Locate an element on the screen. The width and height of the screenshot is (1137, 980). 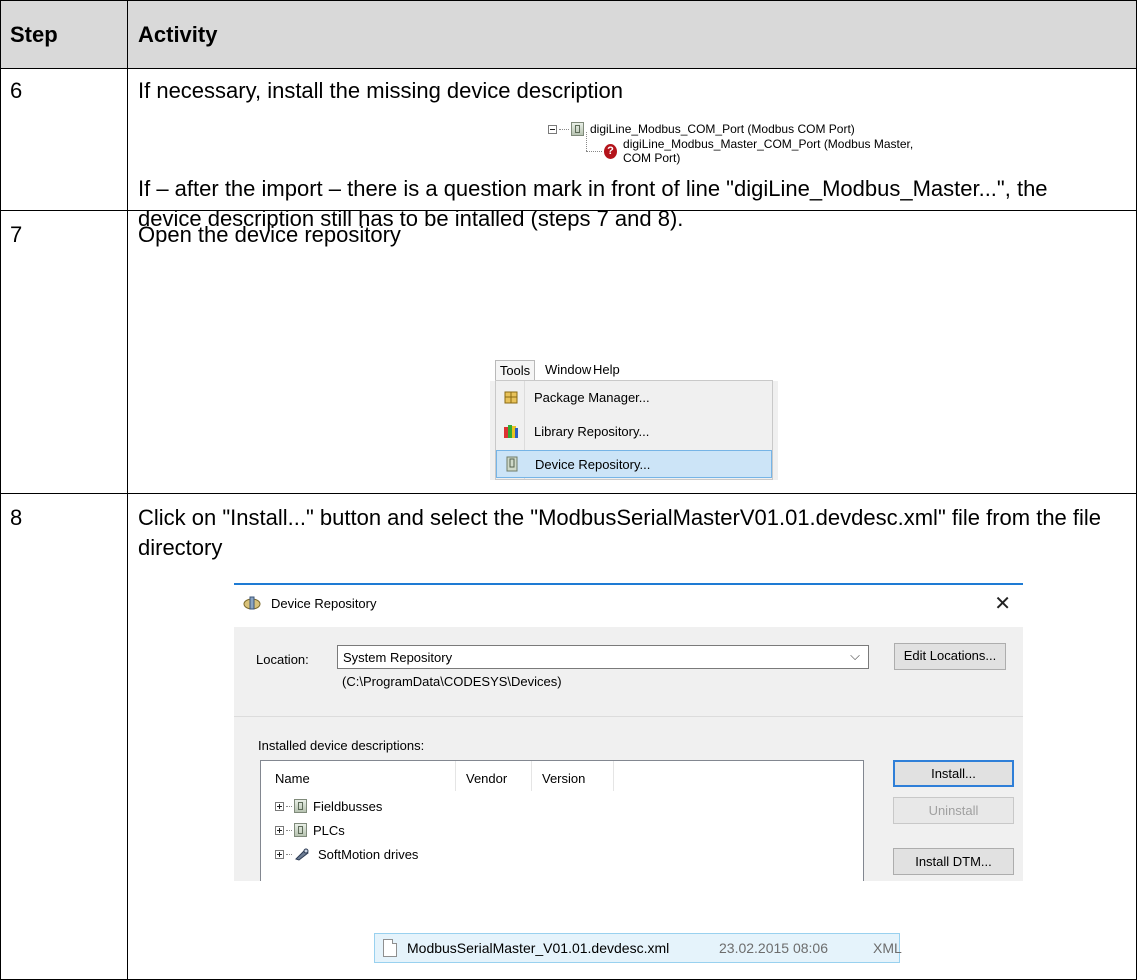
header-step: Step is located at coordinates (34, 34).